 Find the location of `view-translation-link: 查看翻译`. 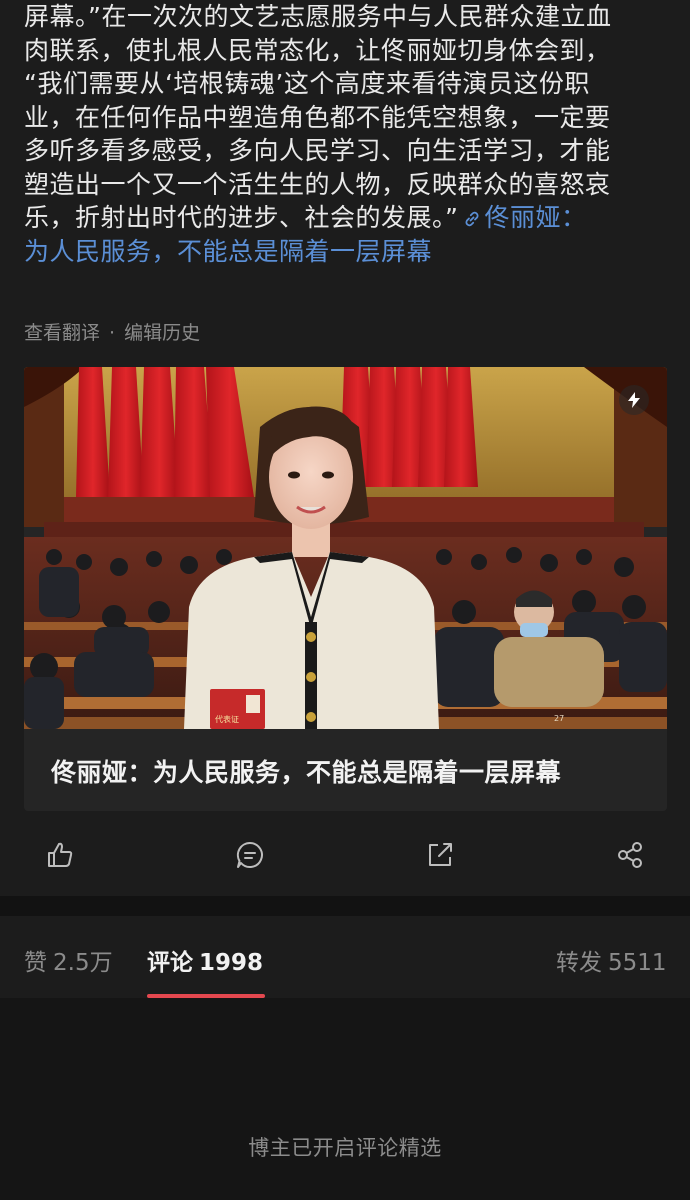

view-translation-link: 查看翻译 is located at coordinates (62, 333).